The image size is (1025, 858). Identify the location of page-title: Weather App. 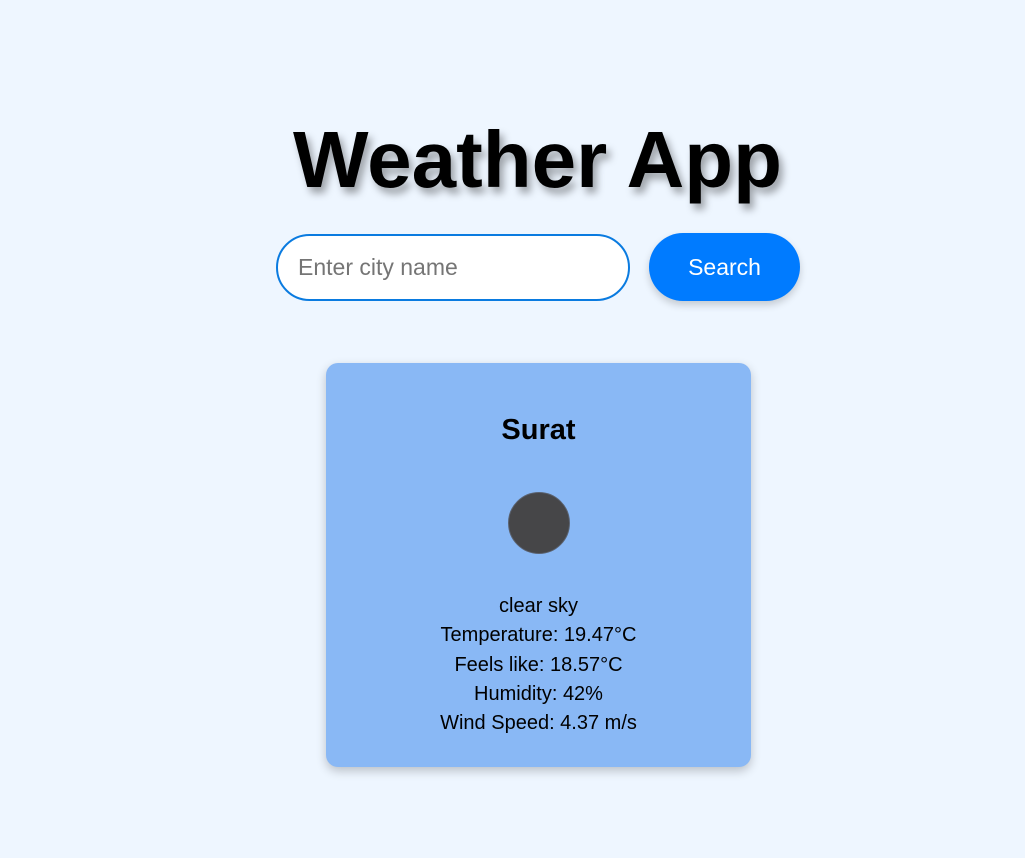
(537, 159).